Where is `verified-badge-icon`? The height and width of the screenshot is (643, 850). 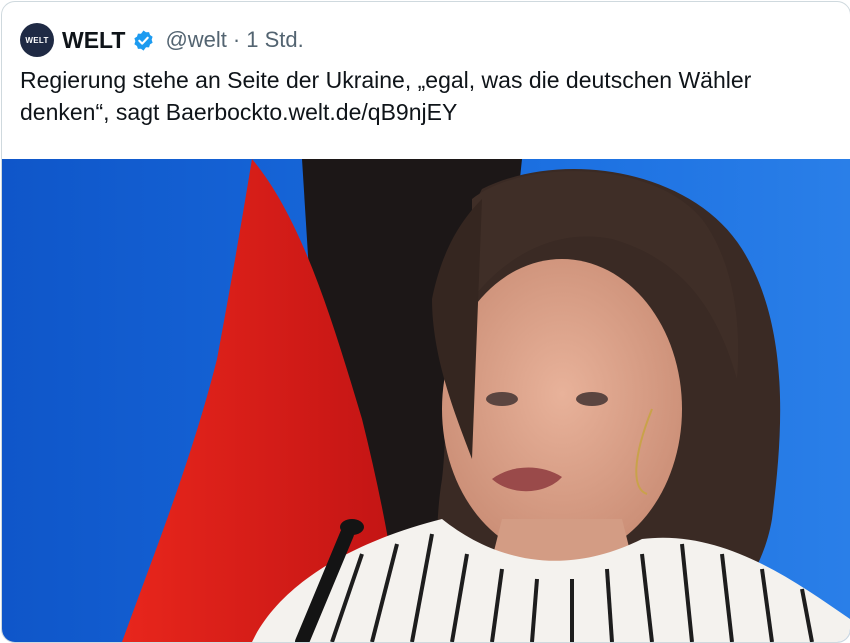 verified-badge-icon is located at coordinates (144, 40).